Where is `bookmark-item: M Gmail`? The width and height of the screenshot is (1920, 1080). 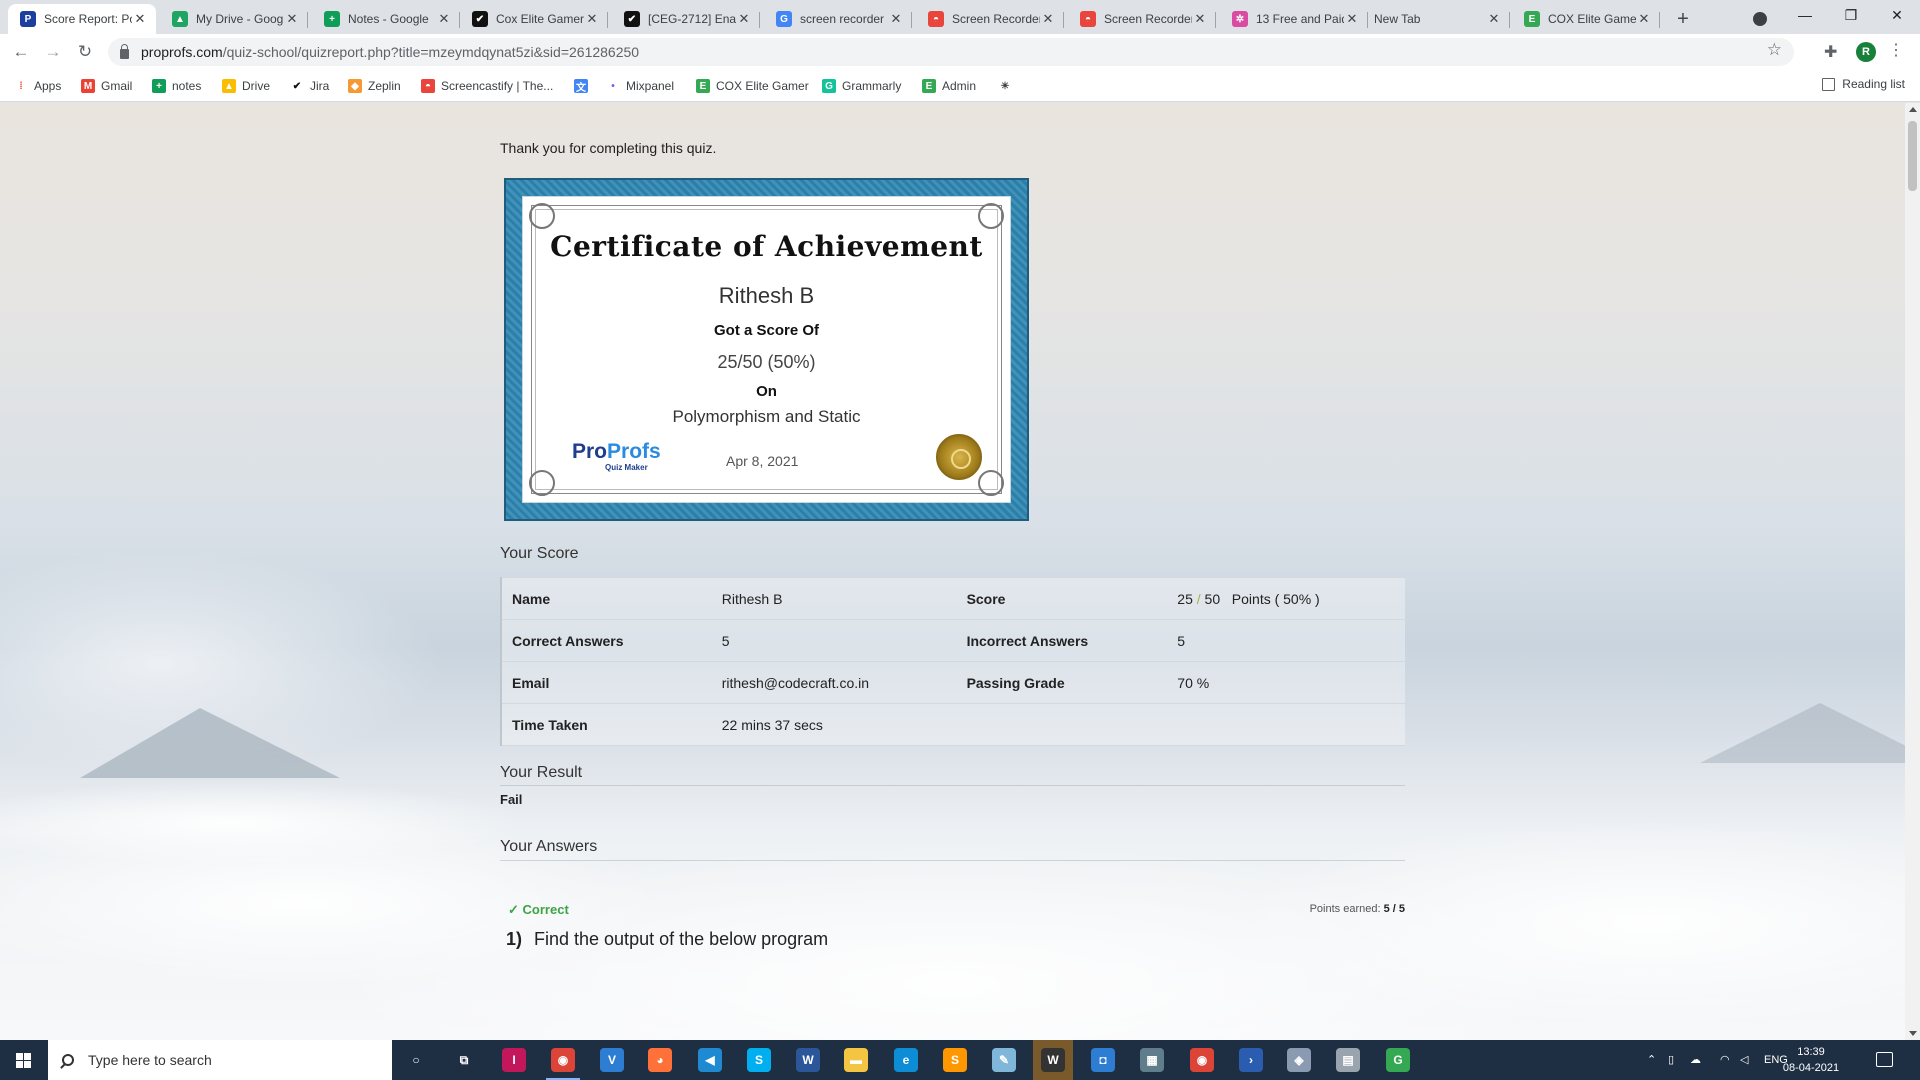
bookmark-item: M Gmail is located at coordinates (106, 86).